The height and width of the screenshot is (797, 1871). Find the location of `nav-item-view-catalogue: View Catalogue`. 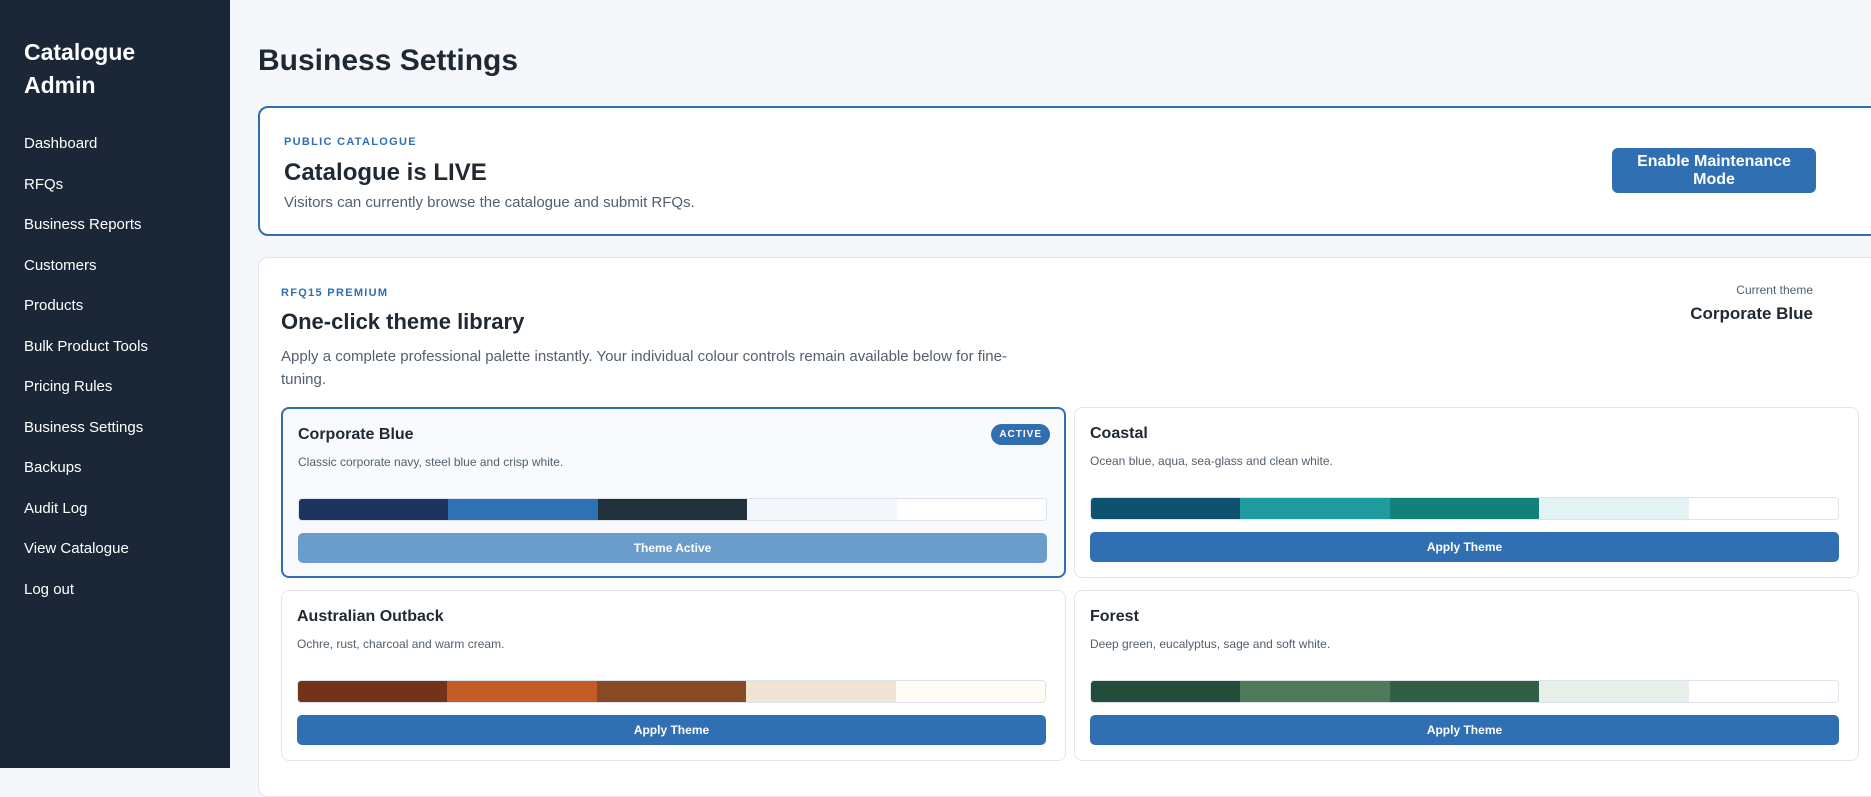

nav-item-view-catalogue: View Catalogue is located at coordinates (115, 549).